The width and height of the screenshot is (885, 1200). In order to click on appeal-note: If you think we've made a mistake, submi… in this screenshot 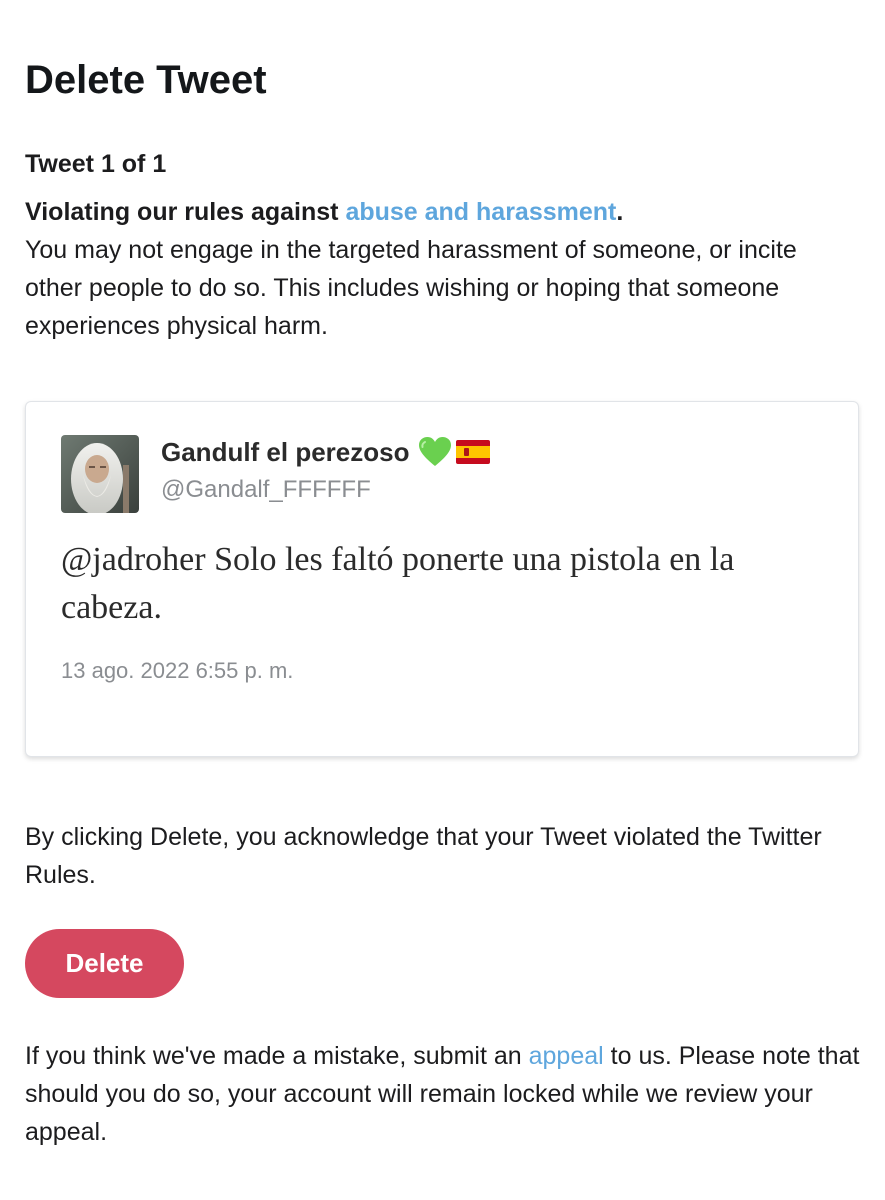, I will do `click(442, 1094)`.